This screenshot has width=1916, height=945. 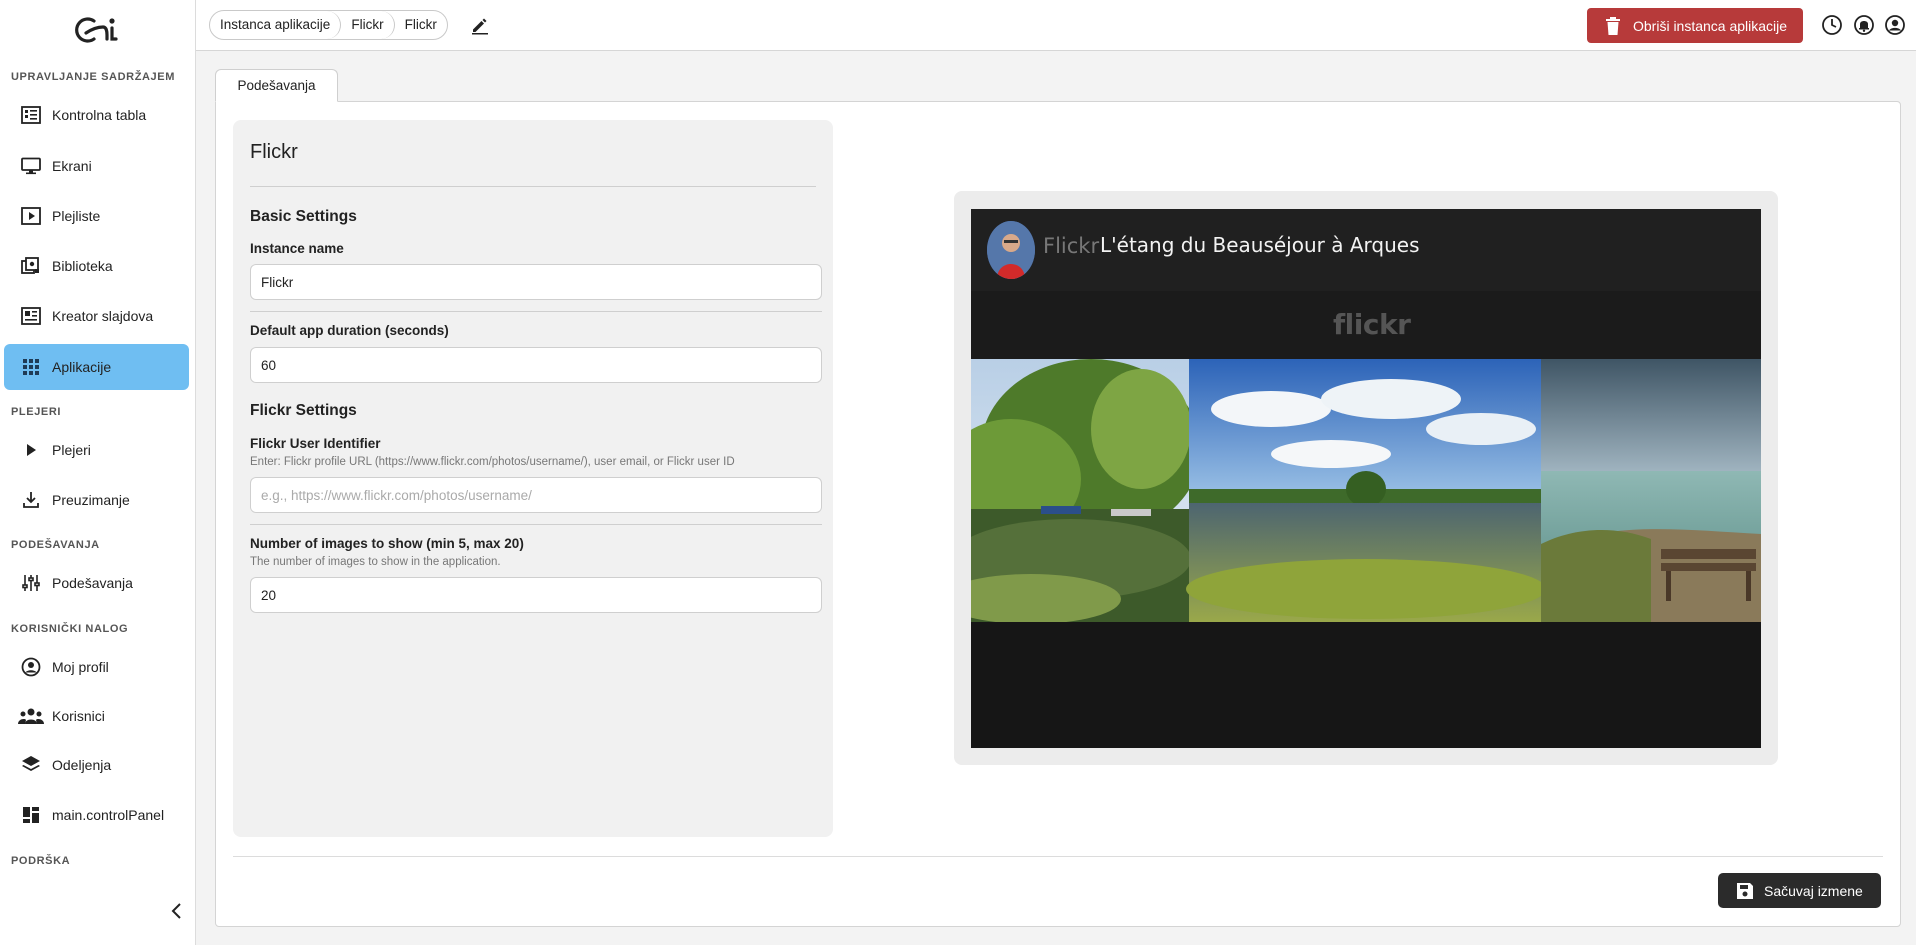 I want to click on section-title-account: KORISNIČKI NALOG, so click(x=70, y=629).